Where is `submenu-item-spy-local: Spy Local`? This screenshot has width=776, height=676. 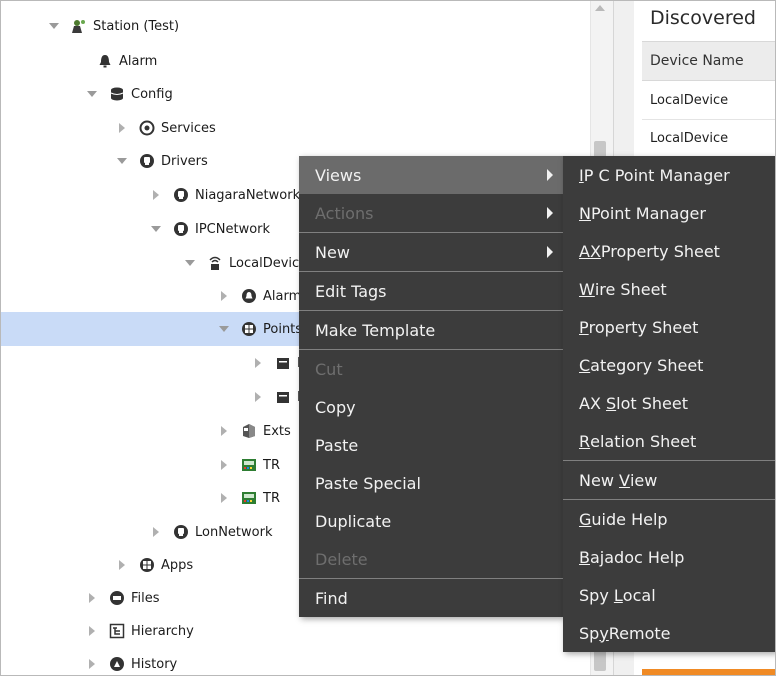 submenu-item-spy-local: Spy Local is located at coordinates (669, 595).